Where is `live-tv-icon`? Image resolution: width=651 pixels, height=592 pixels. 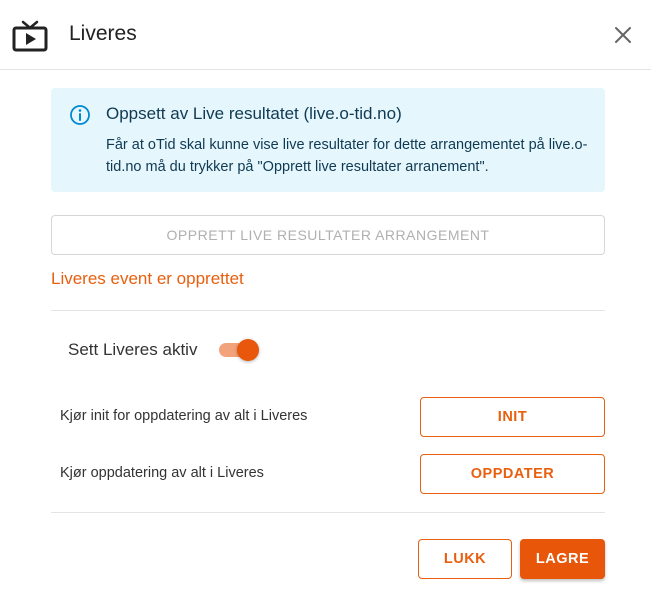 live-tv-icon is located at coordinates (30, 36).